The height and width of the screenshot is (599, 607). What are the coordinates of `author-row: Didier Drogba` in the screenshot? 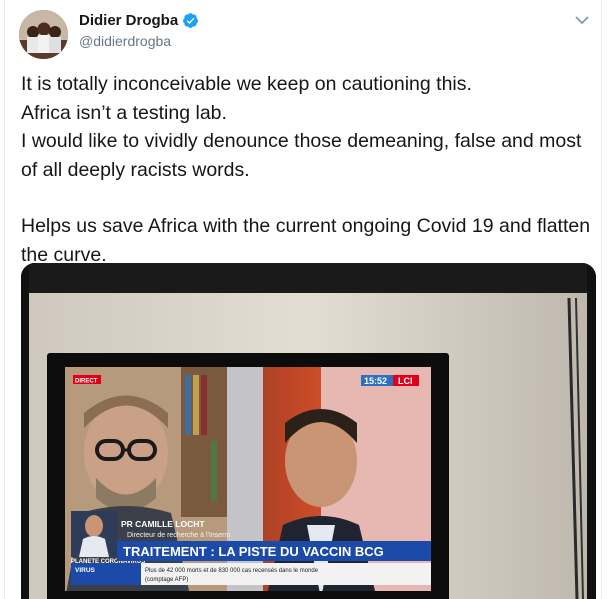 It's located at (139, 20).